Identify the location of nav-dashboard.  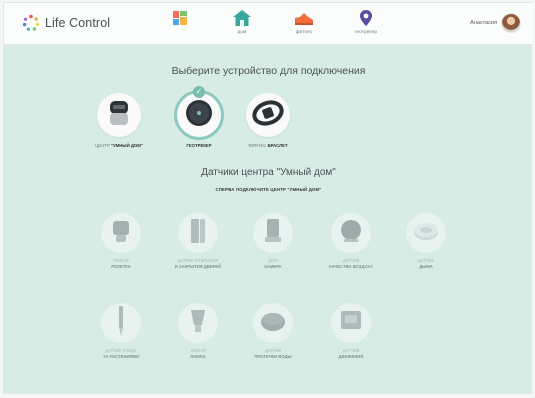
(180, 26).